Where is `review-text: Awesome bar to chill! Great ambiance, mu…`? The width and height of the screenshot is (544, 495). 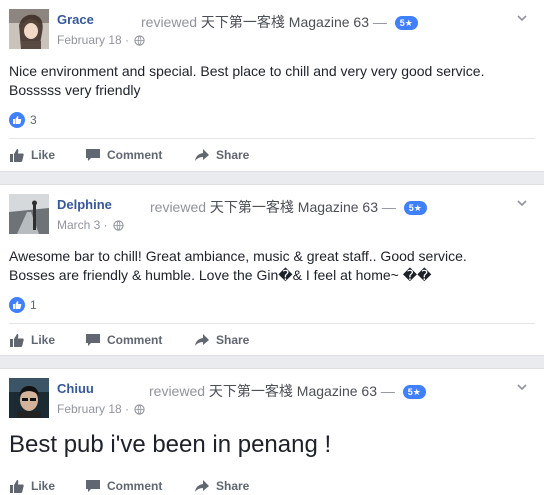
review-text: Awesome bar to chill! Great ambiance, mu… is located at coordinates (238, 265).